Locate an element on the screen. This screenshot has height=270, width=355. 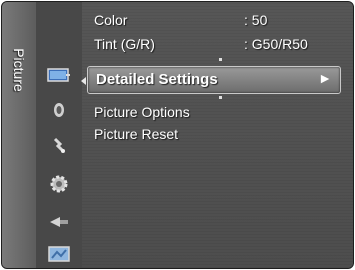
menu-icon-column is located at coordinates (59, 135).